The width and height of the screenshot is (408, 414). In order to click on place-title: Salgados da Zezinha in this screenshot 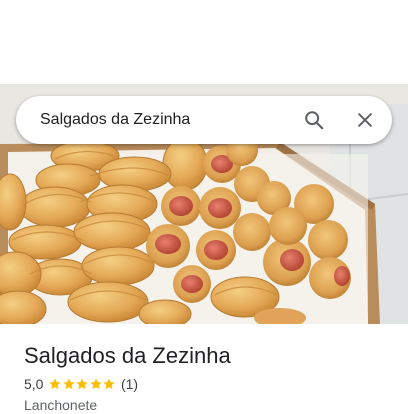, I will do `click(127, 355)`.